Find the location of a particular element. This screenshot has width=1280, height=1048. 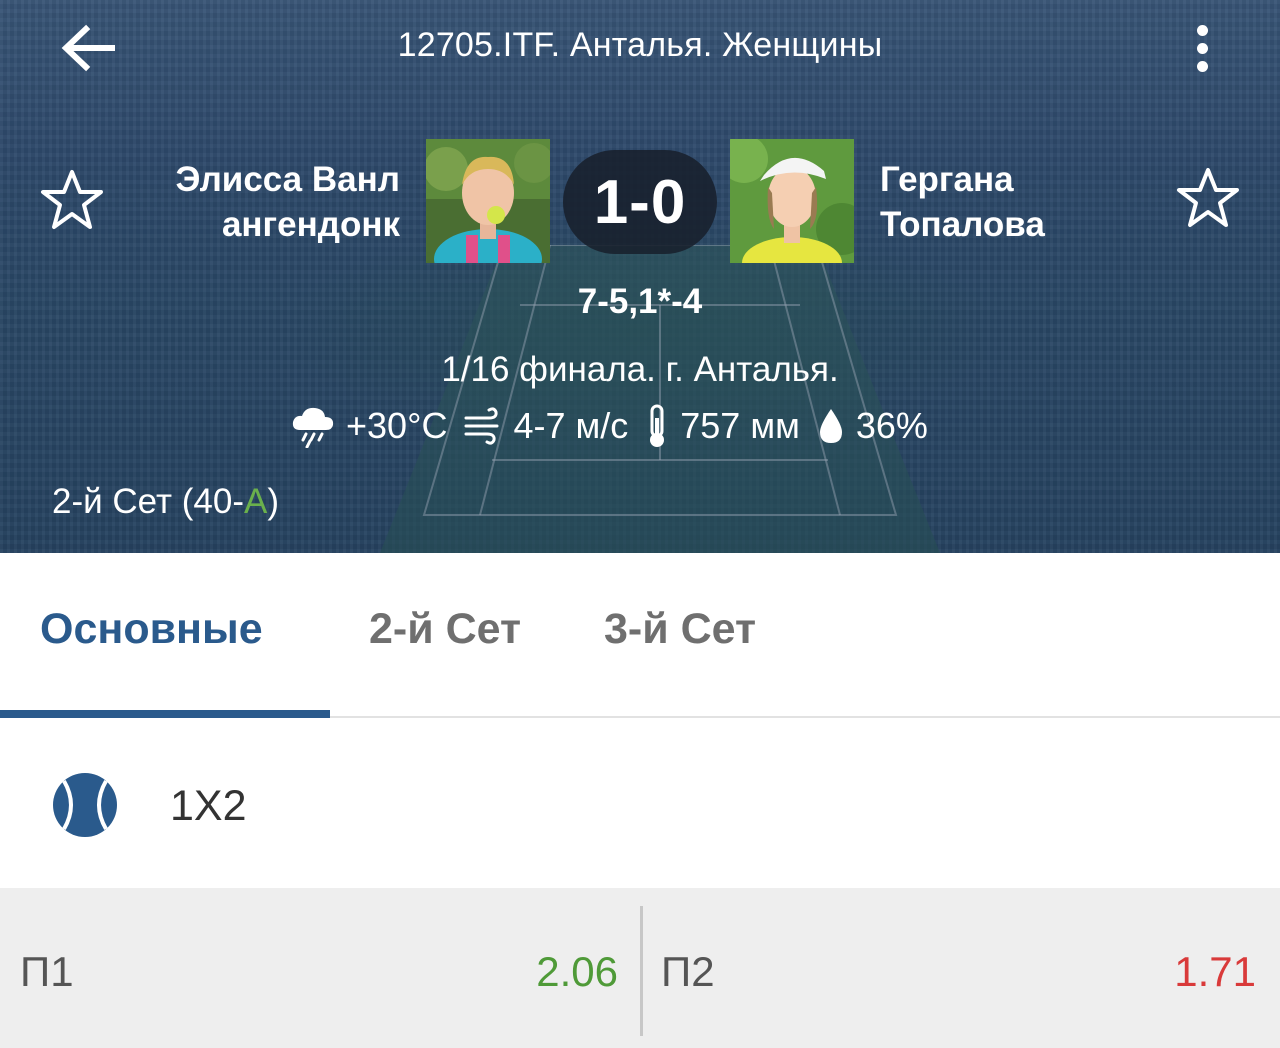

weather-wind: 4-7 м/с is located at coordinates (571, 425).